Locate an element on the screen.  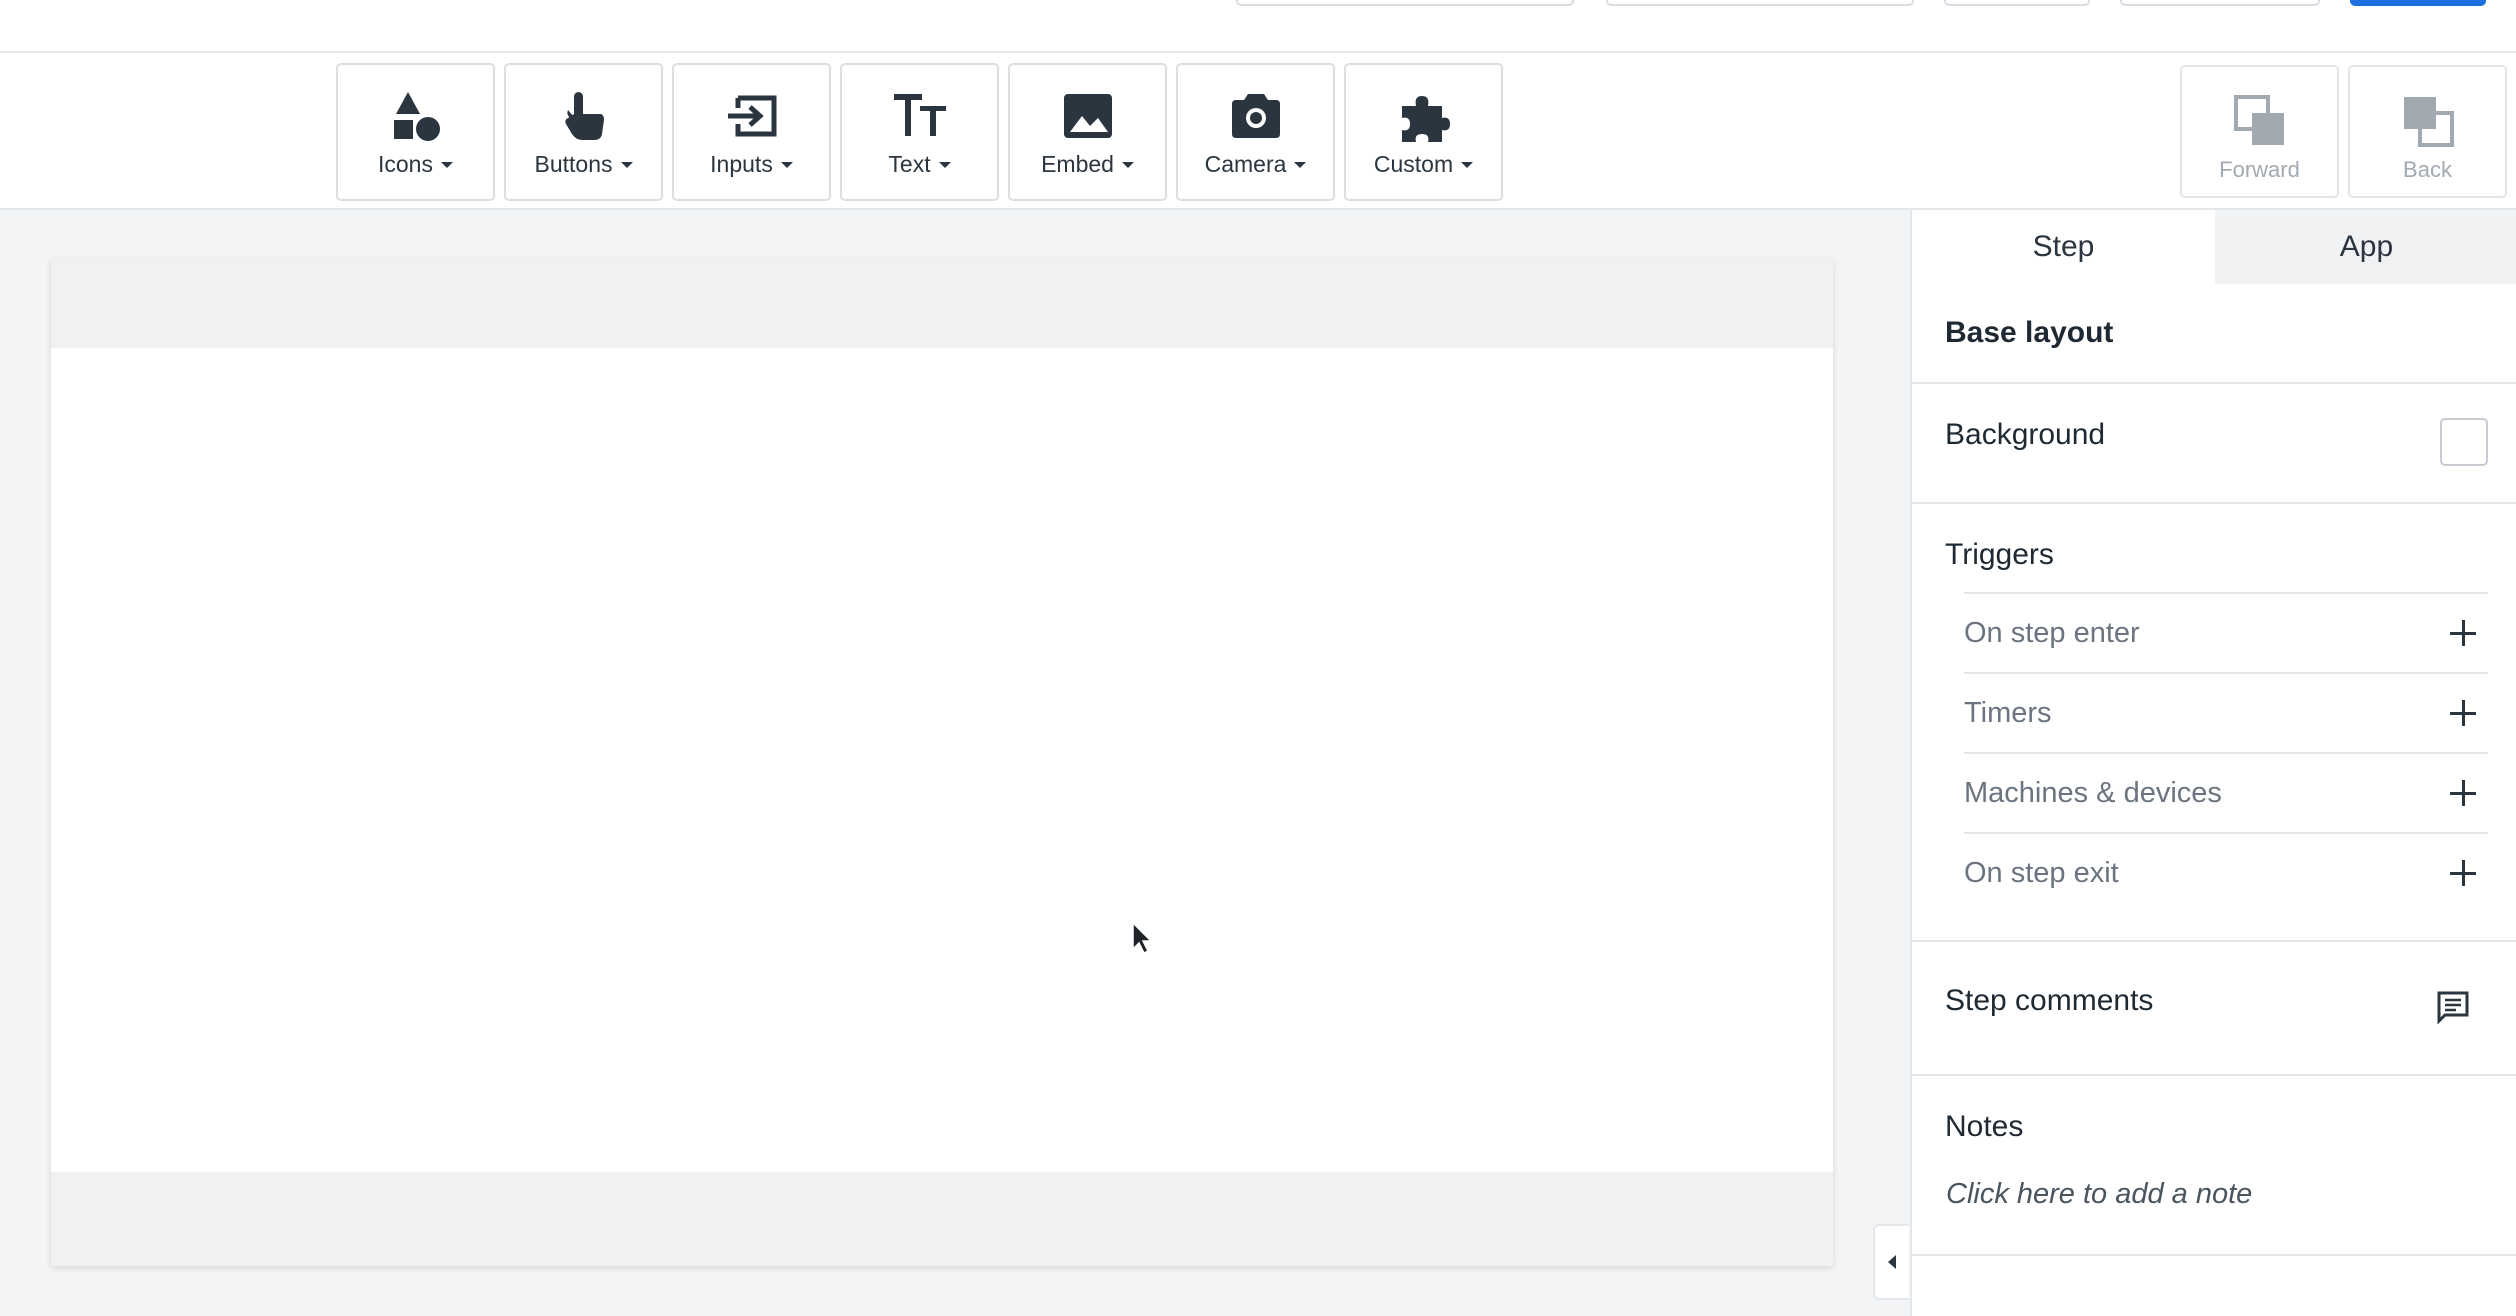
pointer-hand-icon is located at coordinates (584, 116).